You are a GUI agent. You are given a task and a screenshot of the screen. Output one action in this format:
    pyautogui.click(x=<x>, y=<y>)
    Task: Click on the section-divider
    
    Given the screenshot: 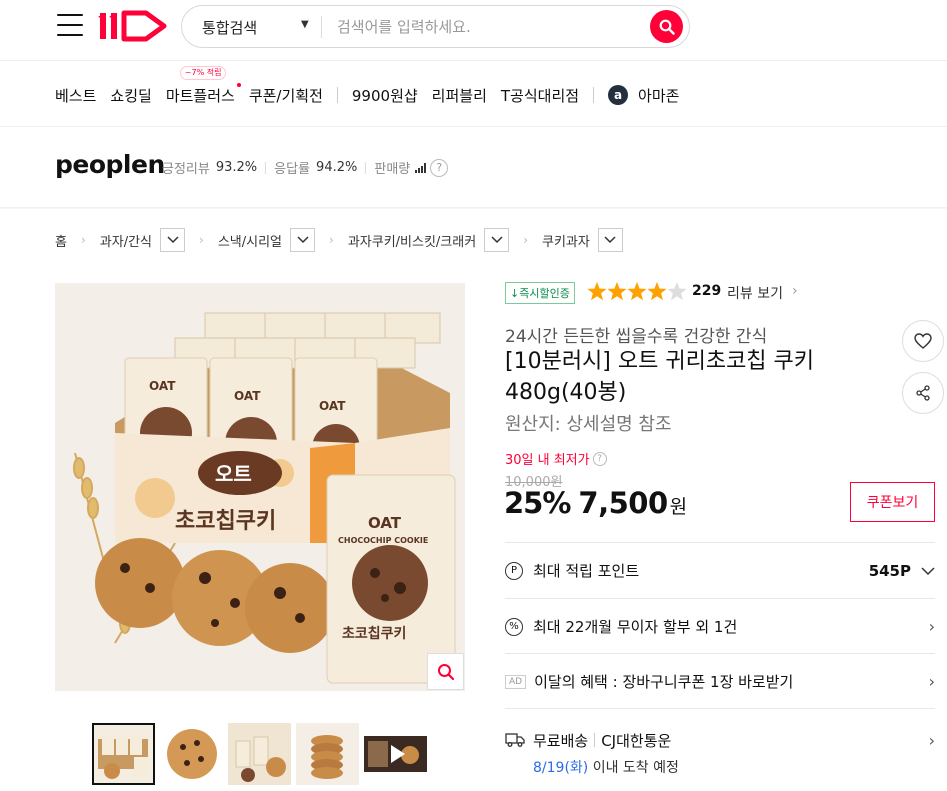 What is the action you would take?
    pyautogui.click(x=473, y=208)
    